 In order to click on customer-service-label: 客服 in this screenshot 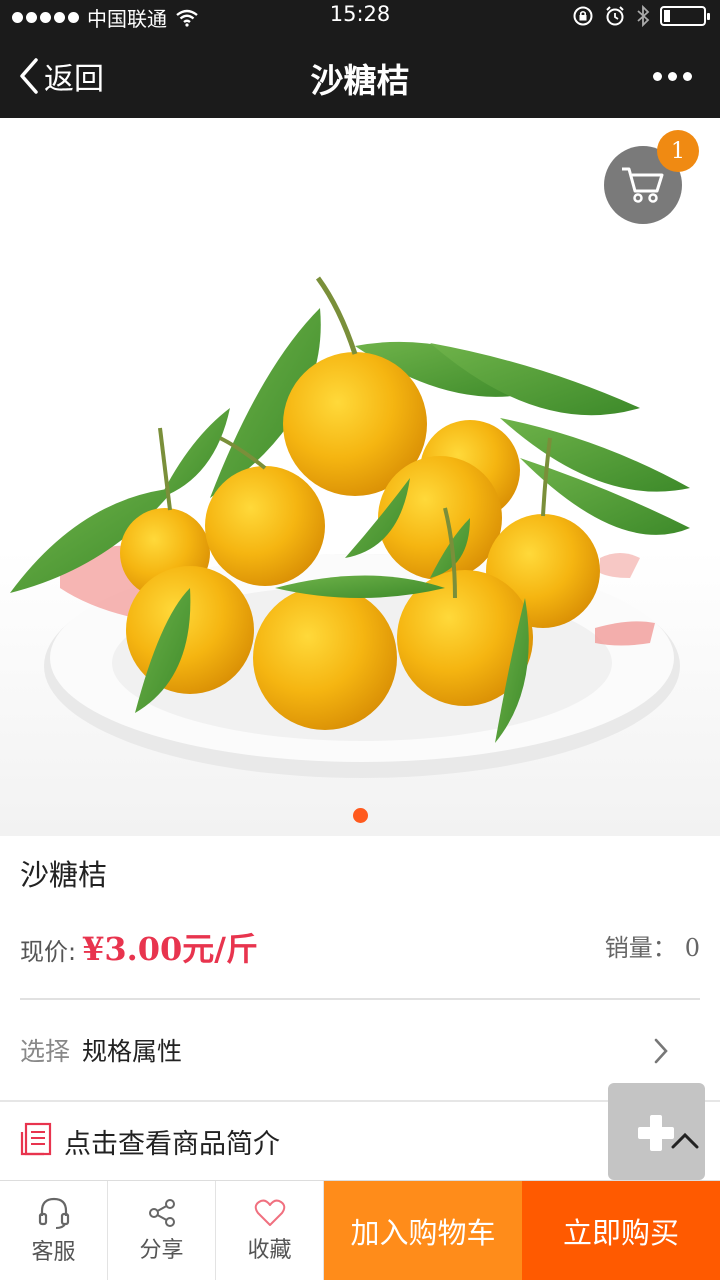, I will do `click(53, 1252)`.